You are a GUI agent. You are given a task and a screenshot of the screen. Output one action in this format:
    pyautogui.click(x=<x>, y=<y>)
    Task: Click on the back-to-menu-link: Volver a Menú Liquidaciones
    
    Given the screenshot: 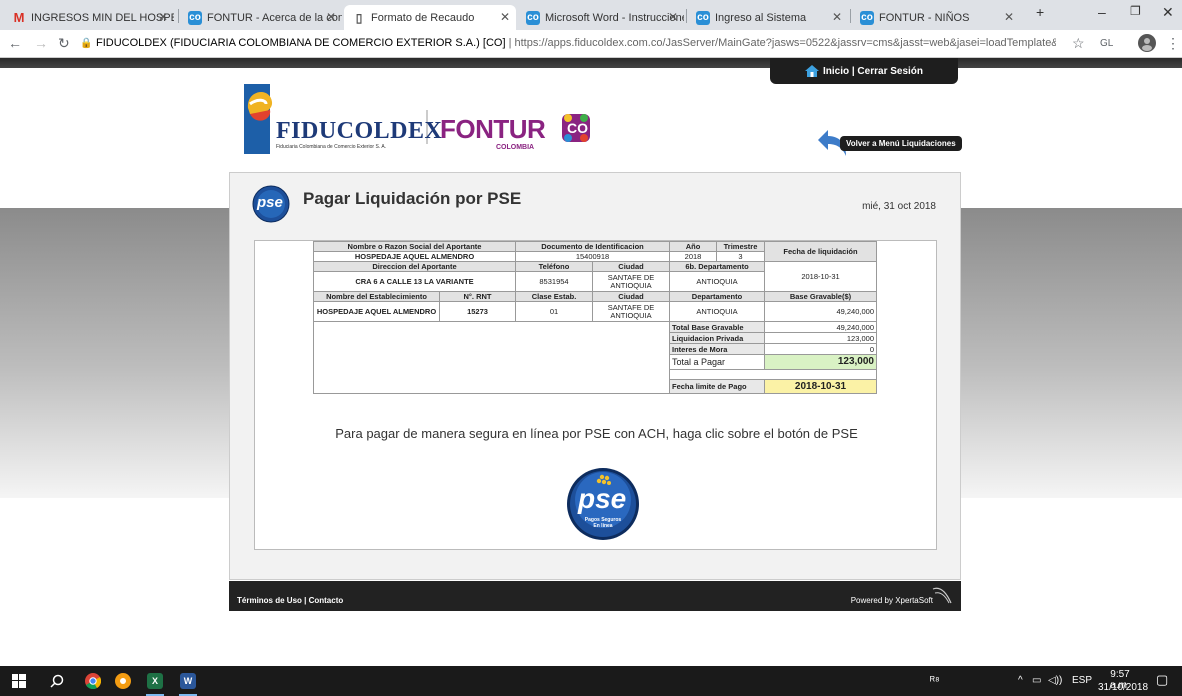 What is the action you would take?
    pyautogui.click(x=901, y=143)
    